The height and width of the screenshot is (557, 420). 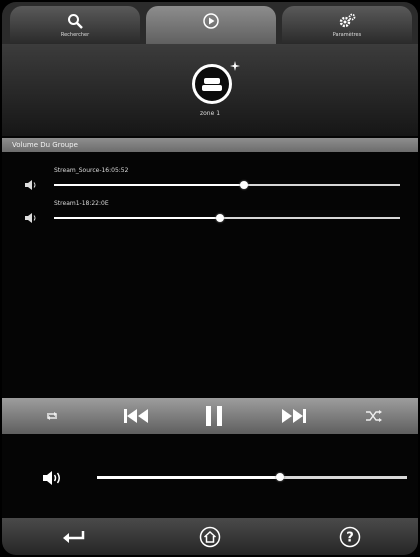 I want to click on repeat-button, so click(x=52, y=416).